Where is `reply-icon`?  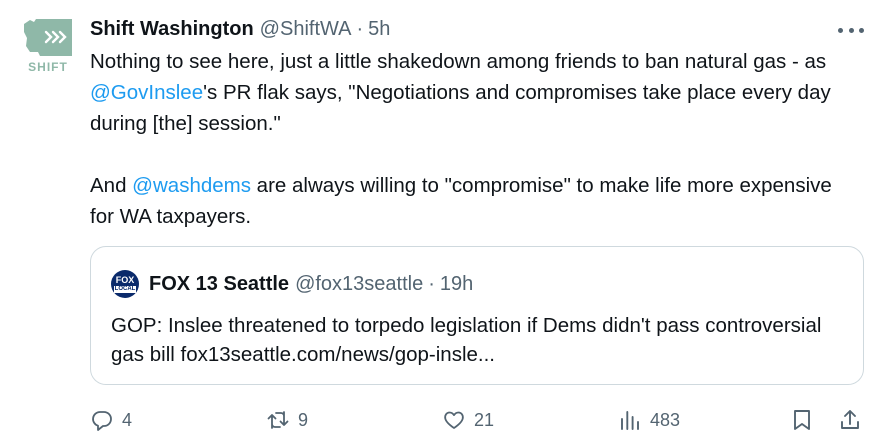 reply-icon is located at coordinates (102, 421).